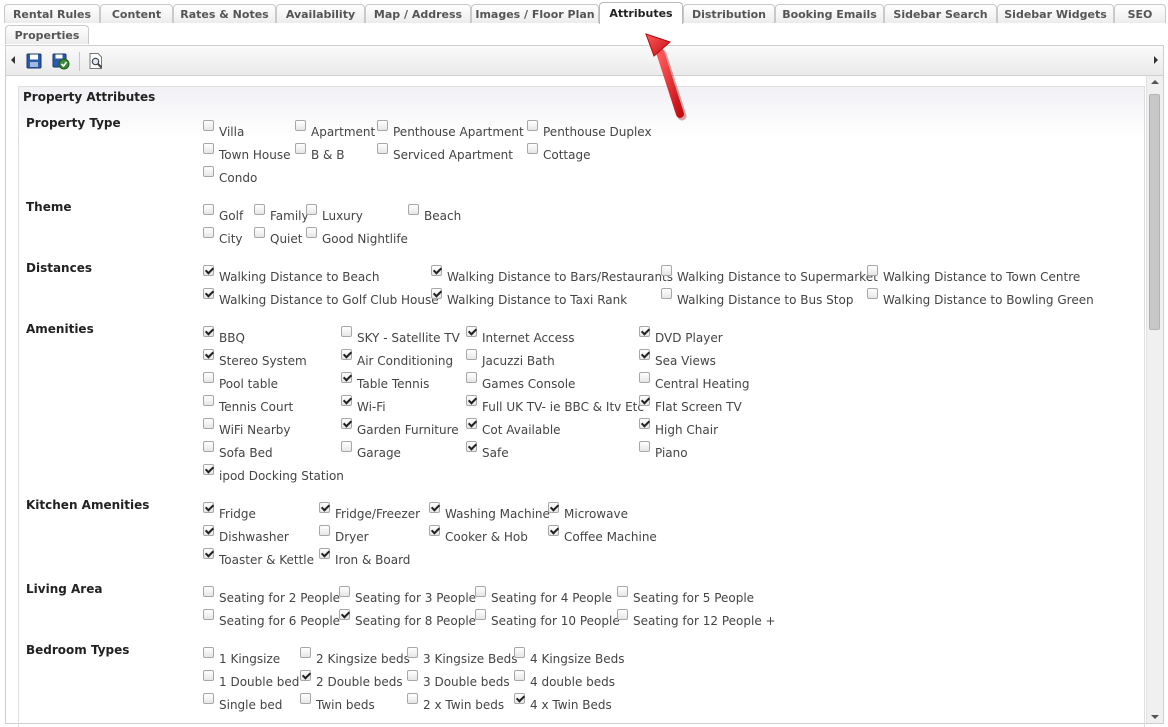 This screenshot has width=1168, height=727. What do you see at coordinates (47, 34) in the screenshot?
I see `tab-properties: Properties` at bounding box center [47, 34].